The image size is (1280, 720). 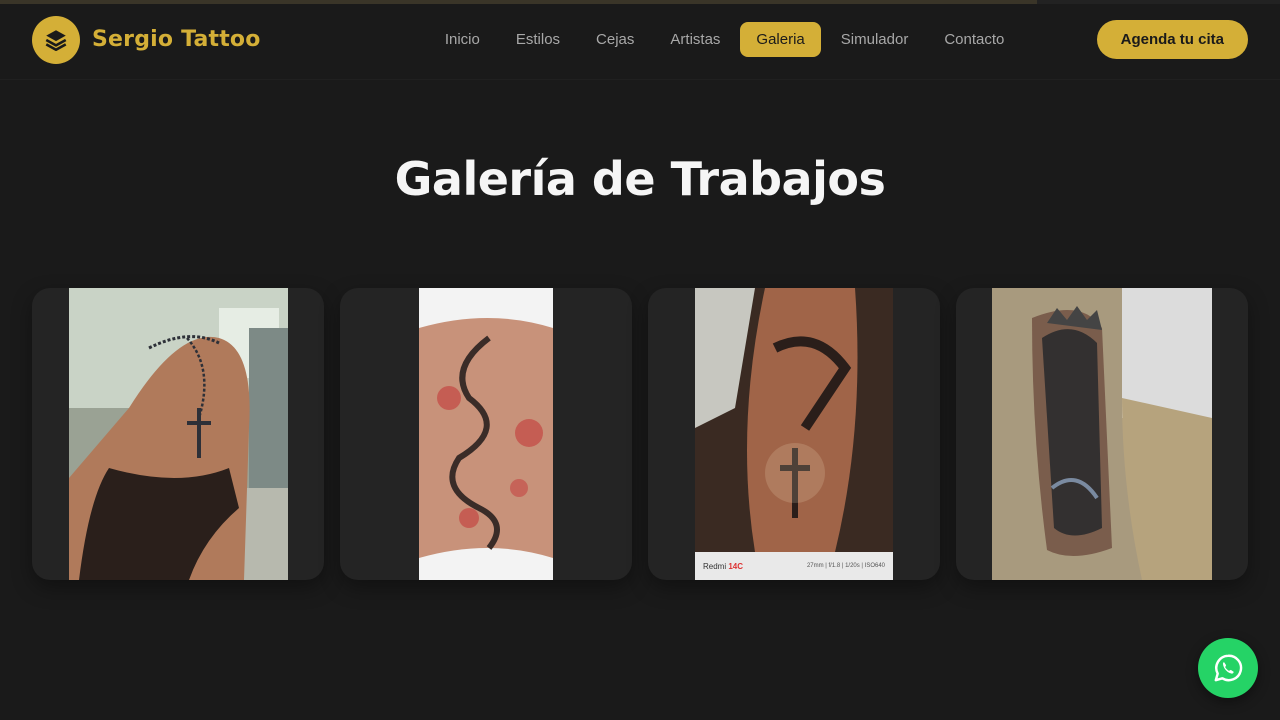 What do you see at coordinates (1172, 39) in the screenshot?
I see `book-appointment-button: Agenda tu cita` at bounding box center [1172, 39].